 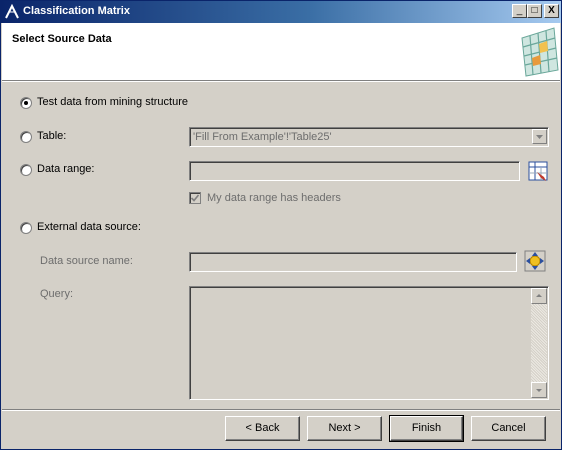 What do you see at coordinates (426, 428) in the screenshot?
I see `finish-button: Finish` at bounding box center [426, 428].